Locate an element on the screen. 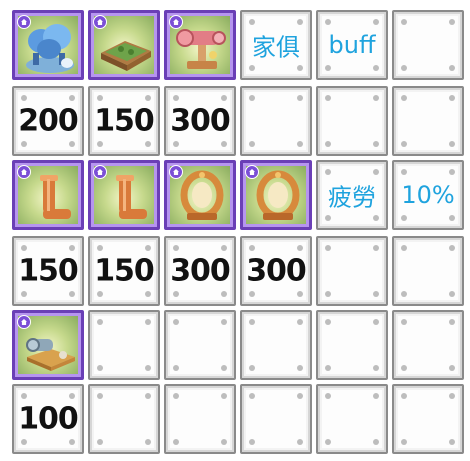 Image resolution: width=470 pixels, height=461 pixels. fatigue-value: 10% is located at coordinates (428, 195).